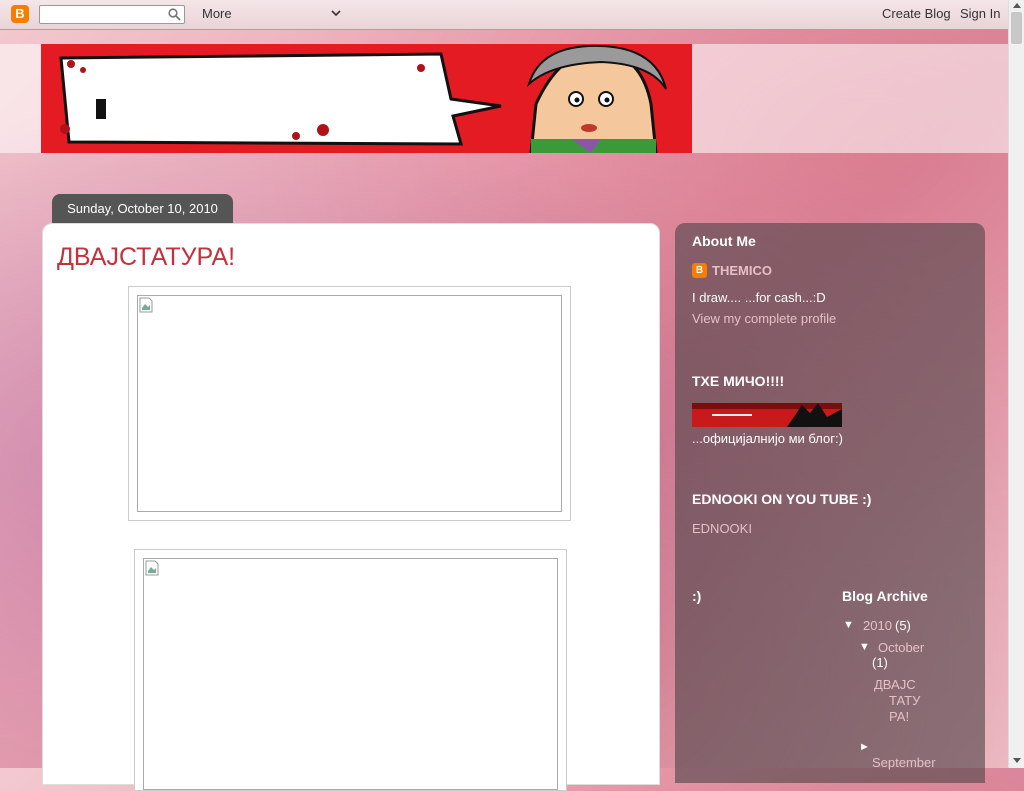 The width and height of the screenshot is (1024, 791). Describe the element at coordinates (864, 647) in the screenshot. I see `archive-month-toggle-icon: ▼` at that location.